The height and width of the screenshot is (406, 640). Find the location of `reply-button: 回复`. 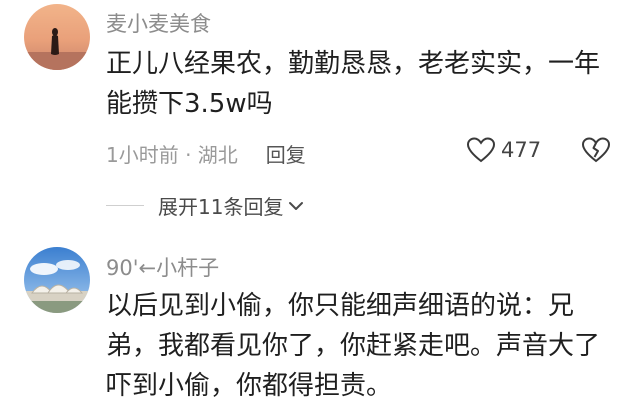

reply-button: 回复 is located at coordinates (286, 155).